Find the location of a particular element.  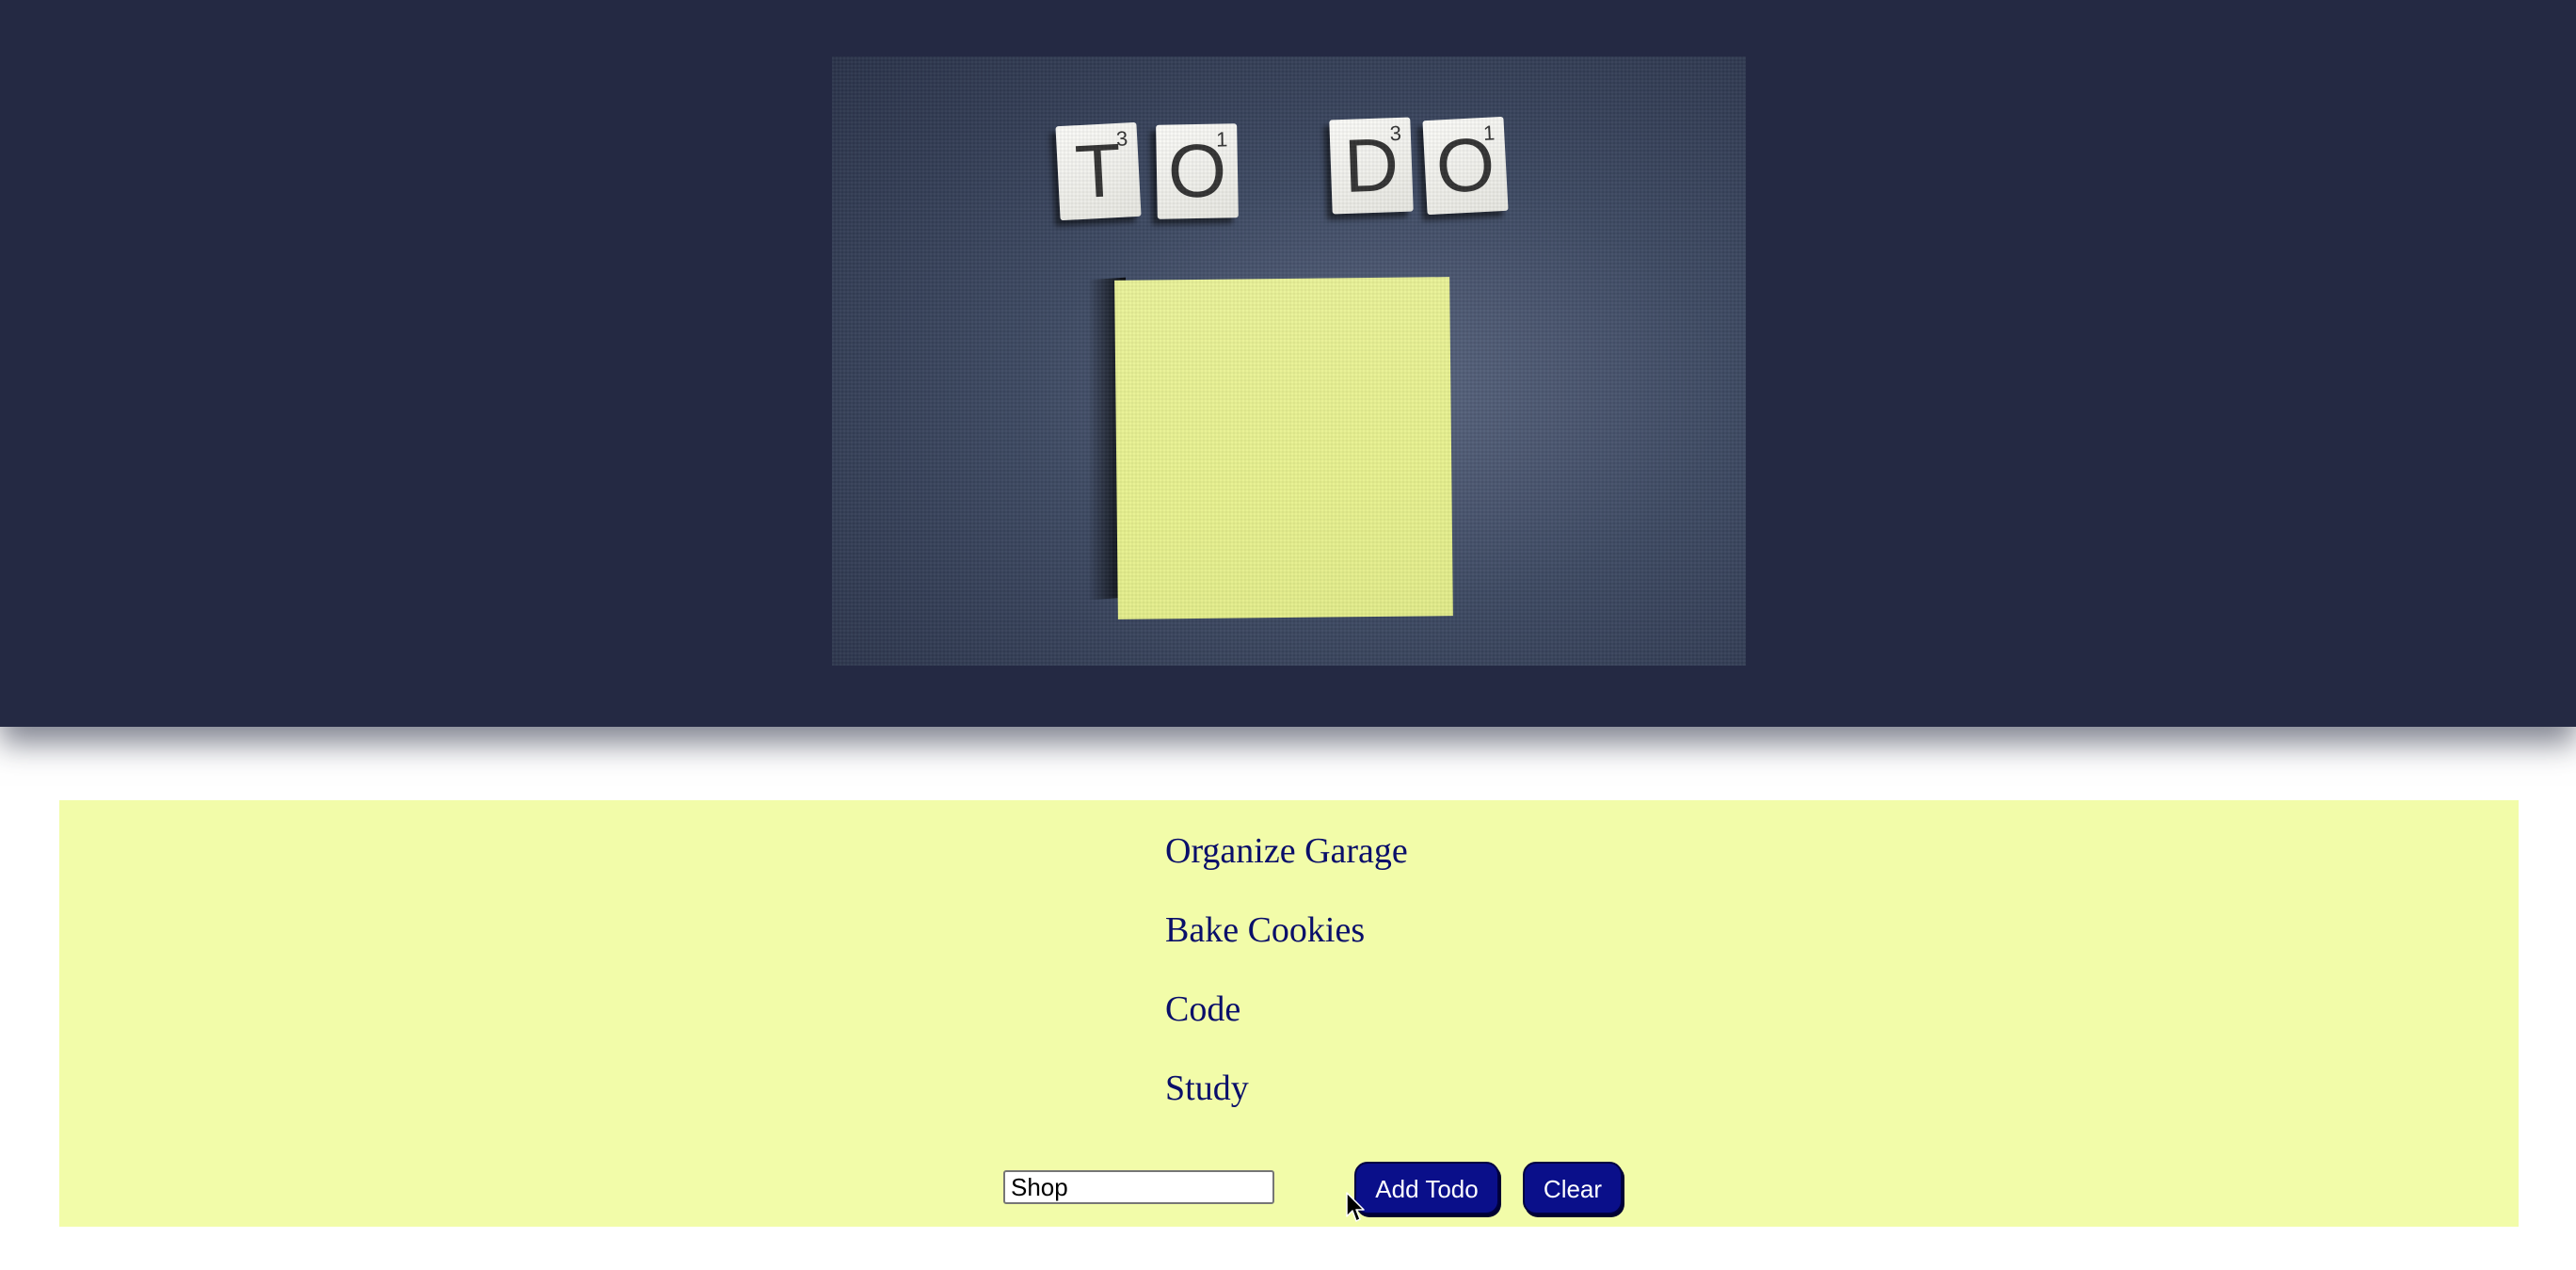

tile-letter: T is located at coordinates (1098, 171).